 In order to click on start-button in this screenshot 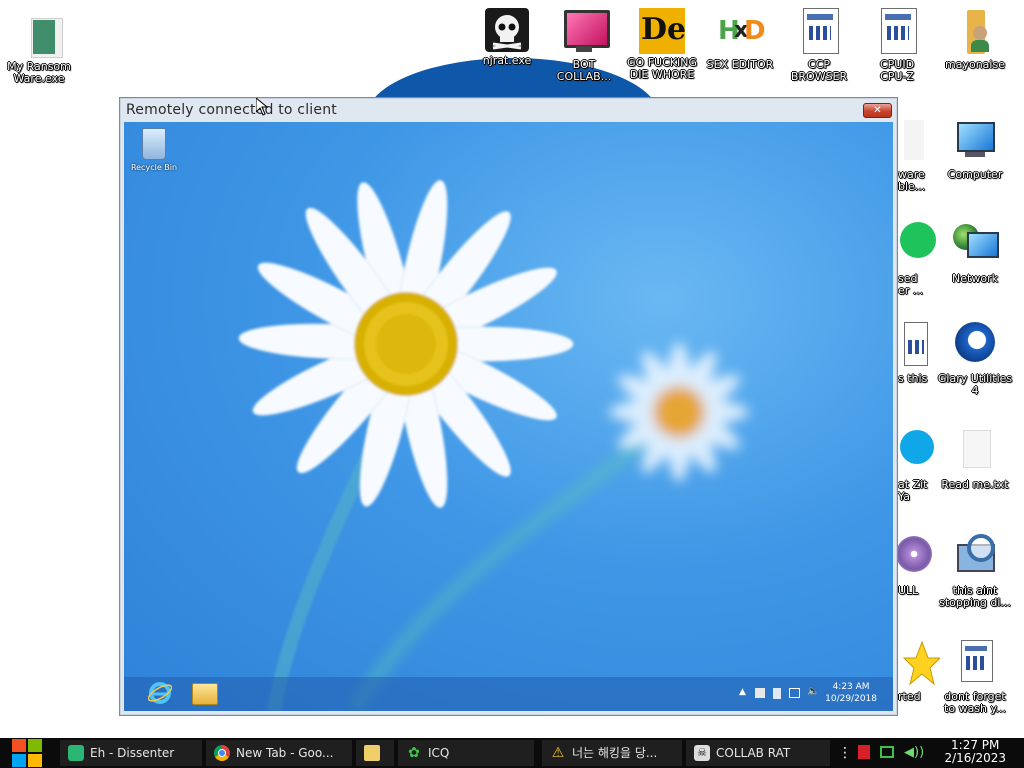, I will do `click(27, 753)`.